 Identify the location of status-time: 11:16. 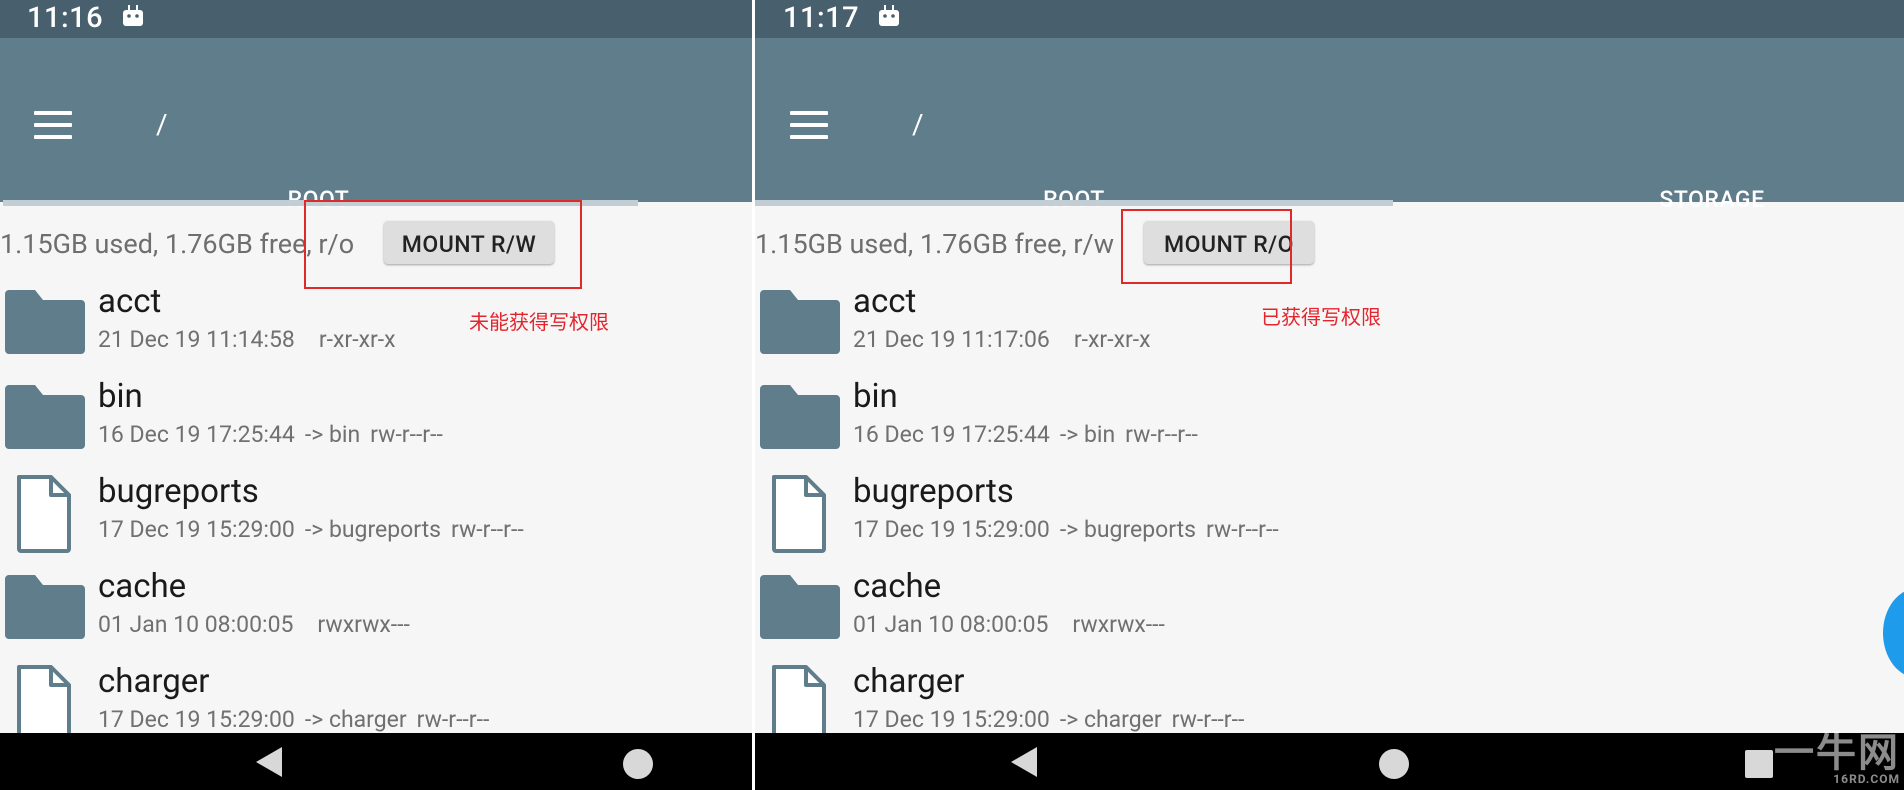
(65, 18).